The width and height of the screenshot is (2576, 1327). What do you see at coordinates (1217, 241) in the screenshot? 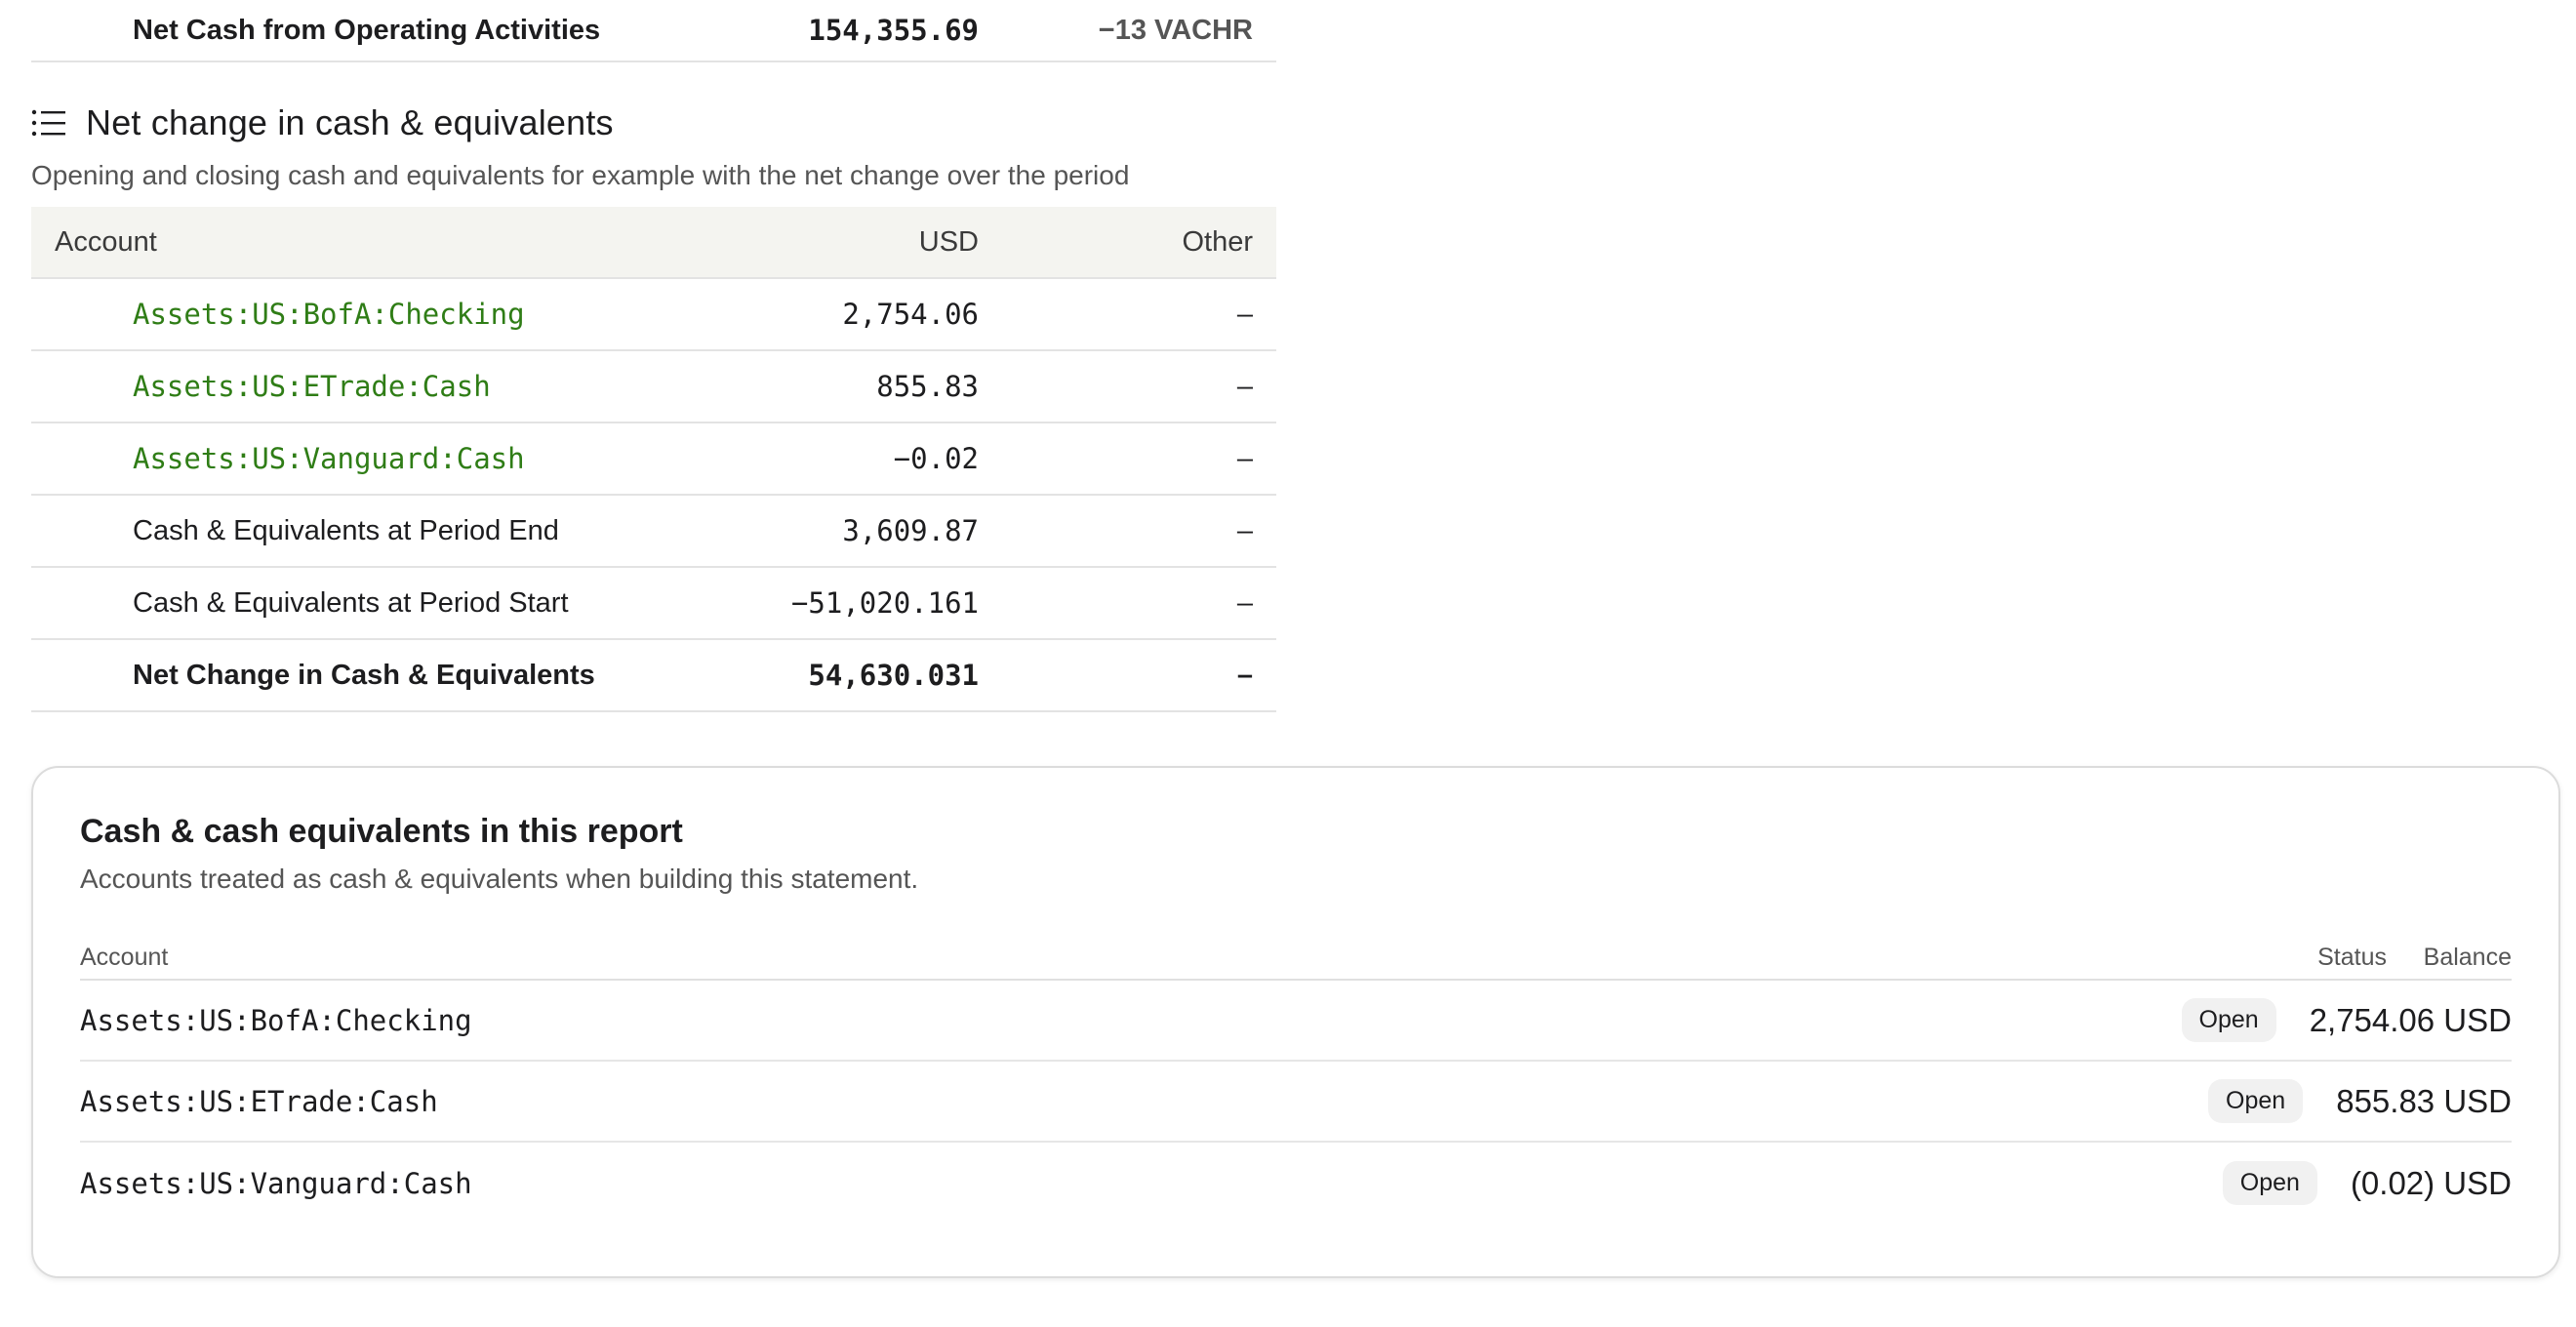
I see `column-header-other: Other` at bounding box center [1217, 241].